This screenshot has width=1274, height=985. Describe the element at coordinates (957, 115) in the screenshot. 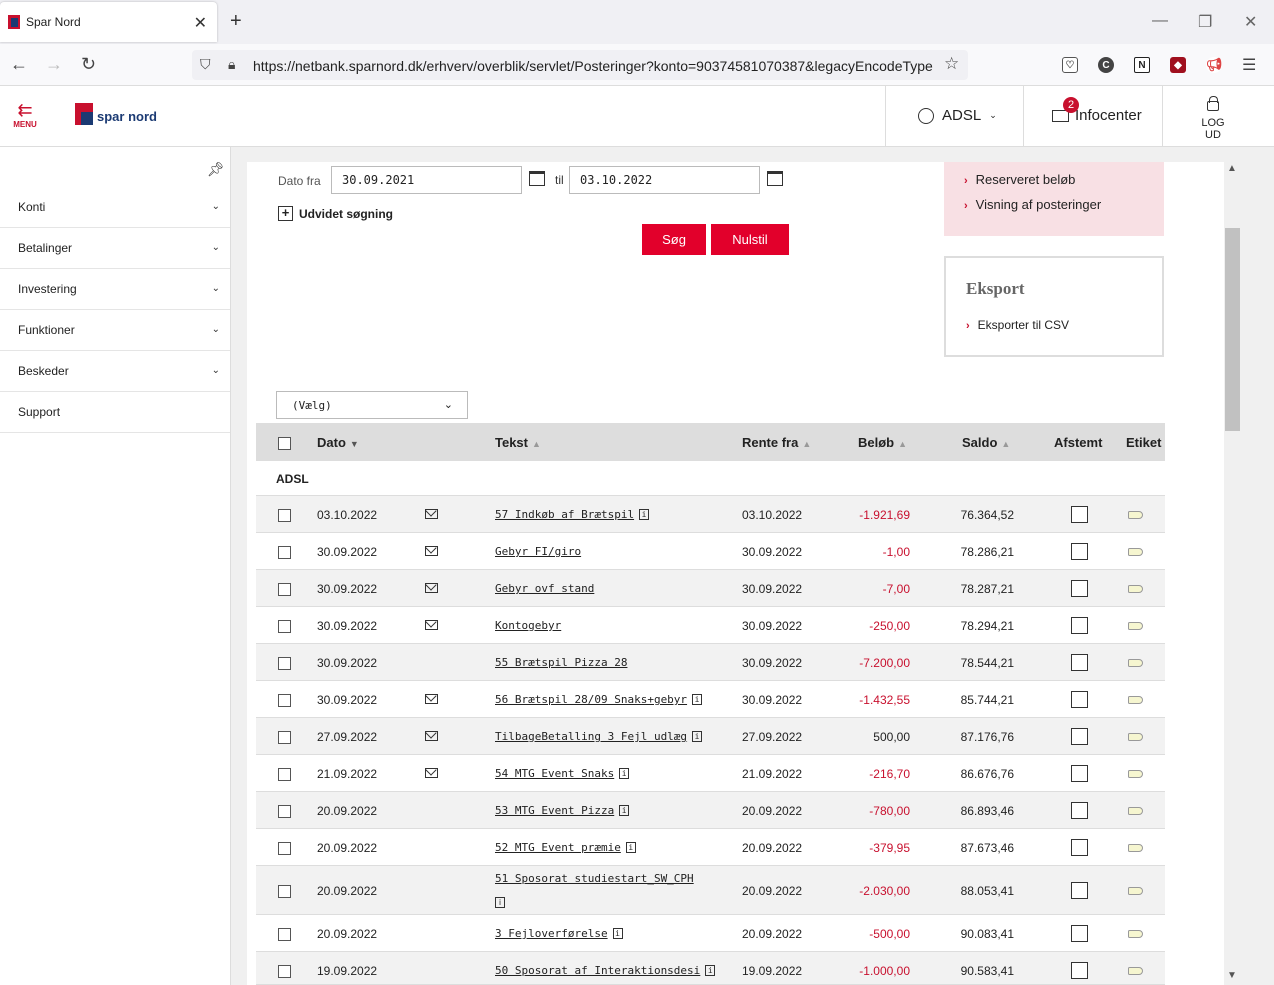

I see `user-menu-button: ADSL ⌄` at that location.